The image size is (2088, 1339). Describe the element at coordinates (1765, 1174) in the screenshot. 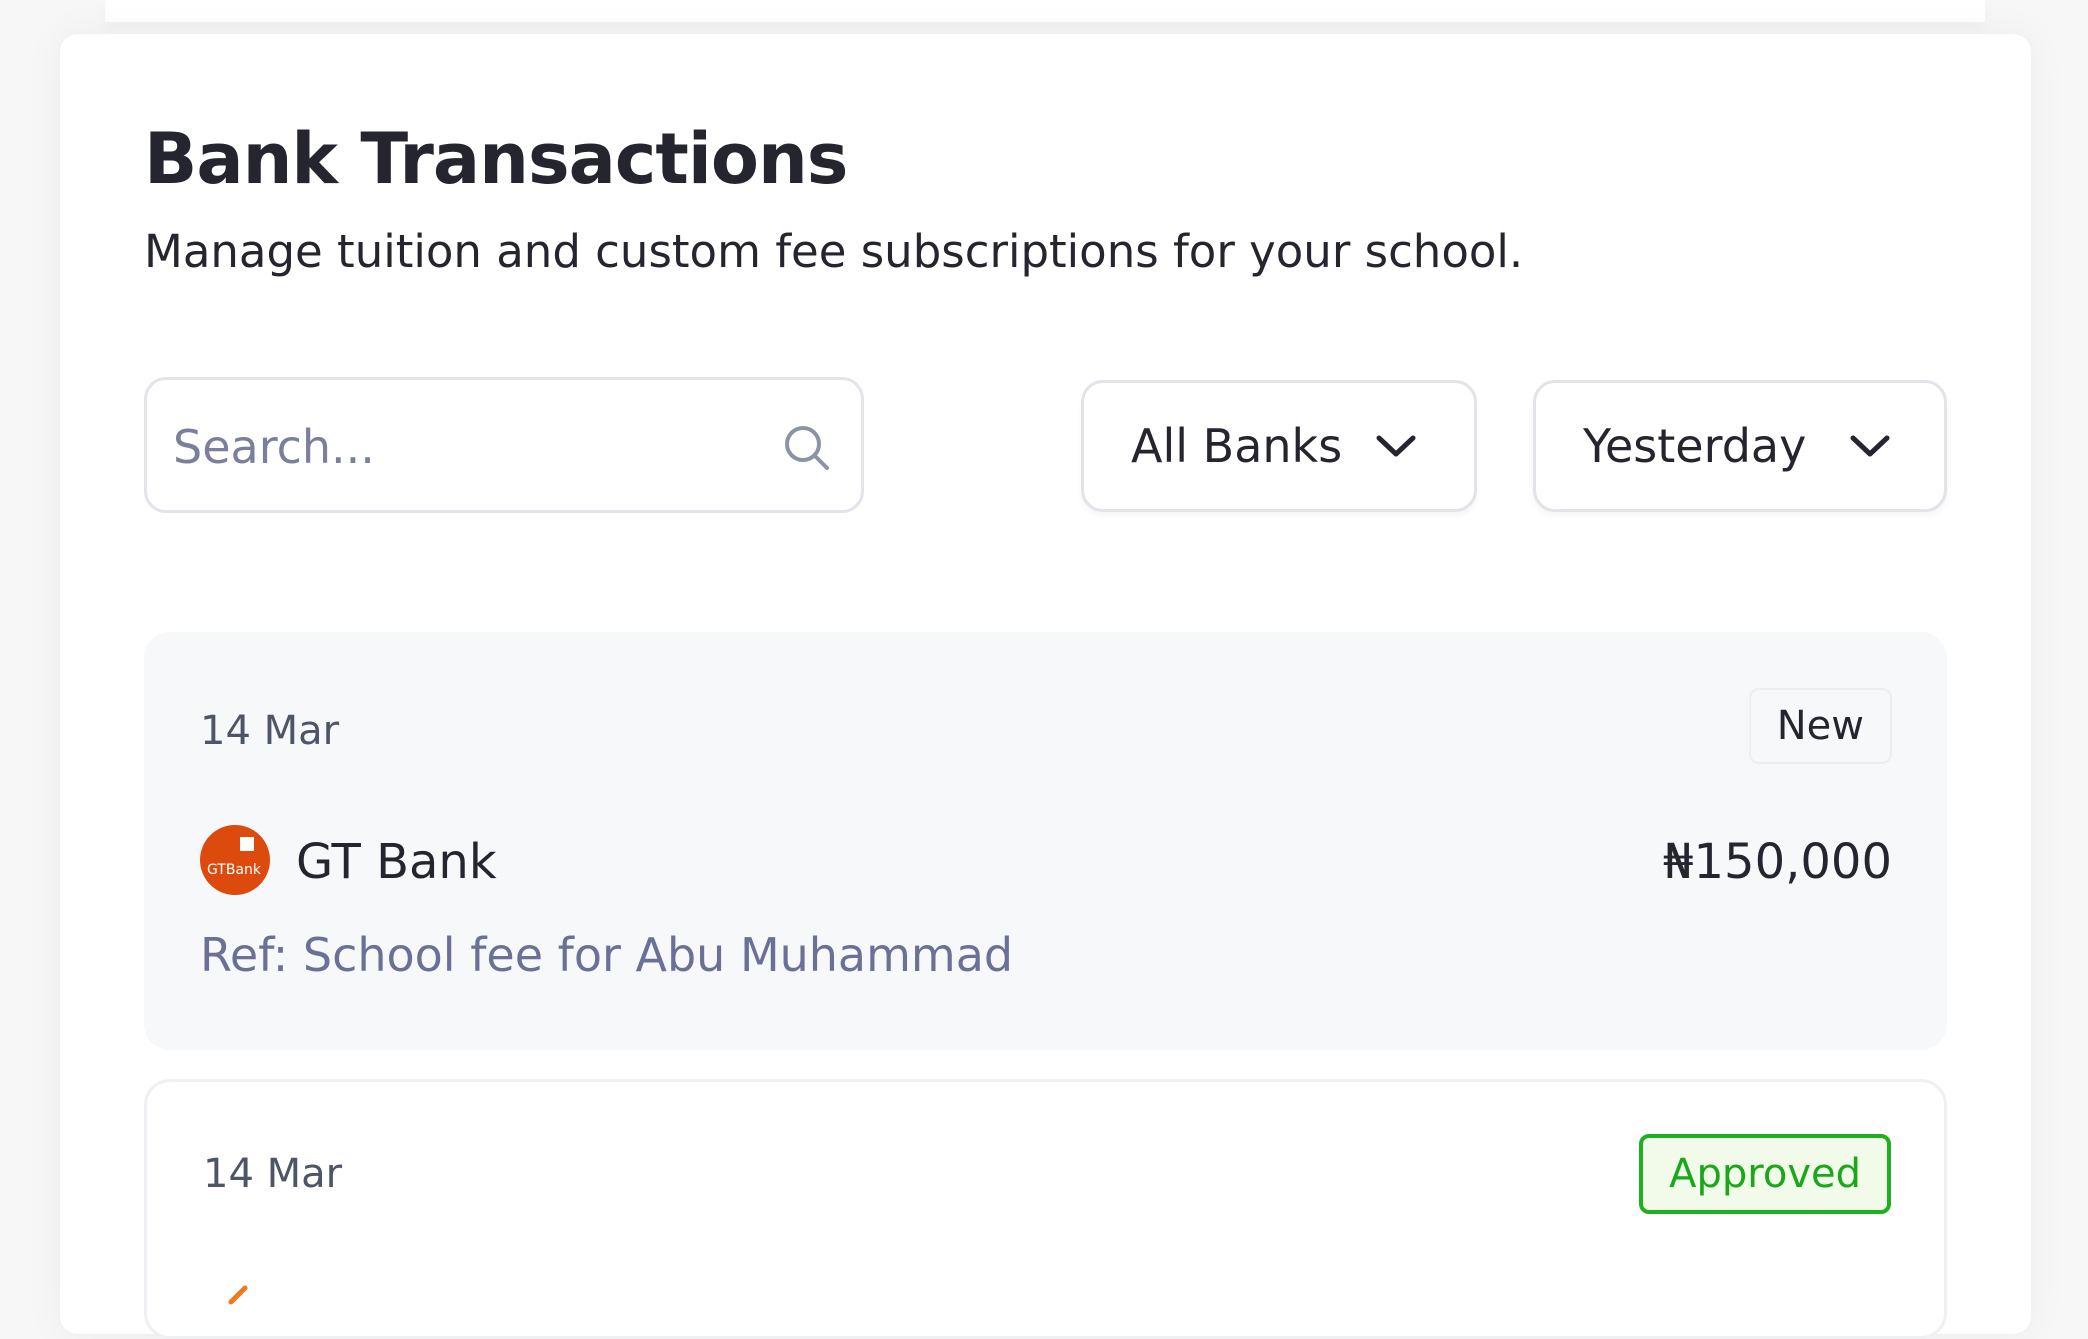

I see `status-badge: Approved` at that location.